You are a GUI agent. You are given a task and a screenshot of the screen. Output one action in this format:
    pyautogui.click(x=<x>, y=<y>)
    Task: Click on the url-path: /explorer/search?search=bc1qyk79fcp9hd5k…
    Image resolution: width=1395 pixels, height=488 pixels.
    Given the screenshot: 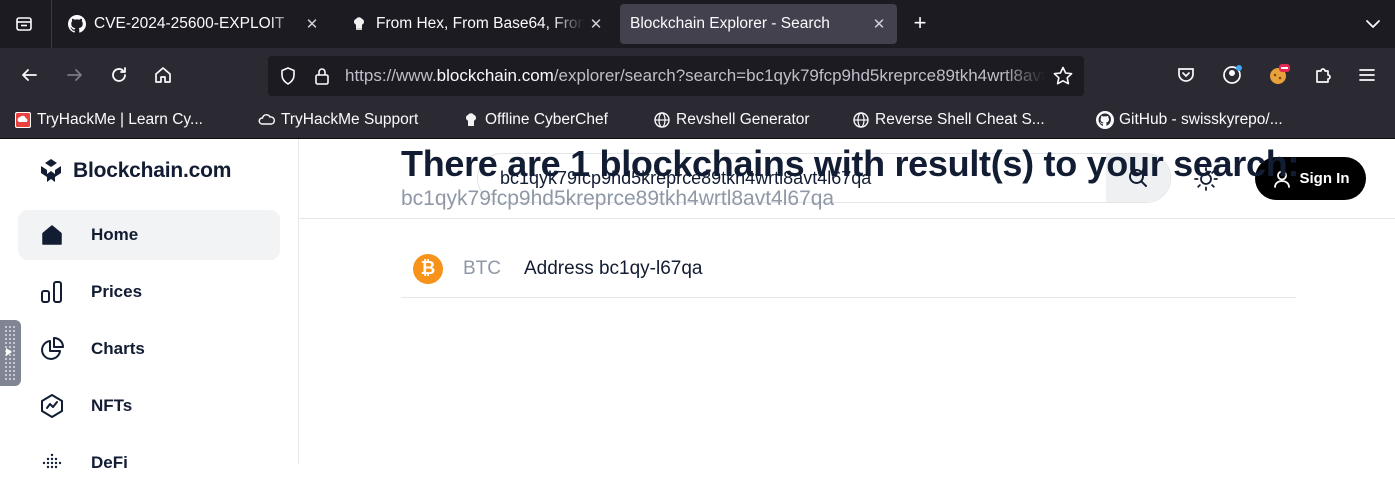 What is the action you would take?
    pyautogui.click(x=799, y=75)
    